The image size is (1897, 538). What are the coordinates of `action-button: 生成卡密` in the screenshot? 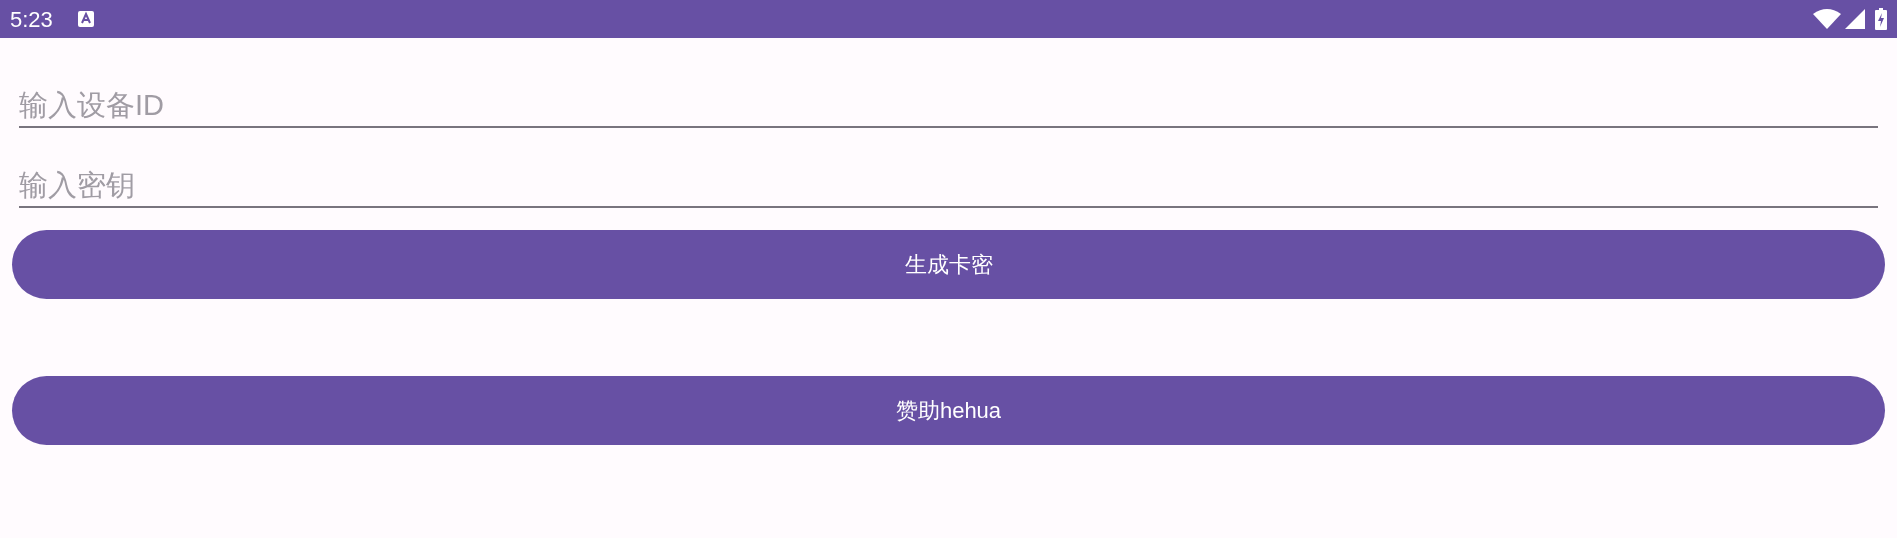 It's located at (948, 264).